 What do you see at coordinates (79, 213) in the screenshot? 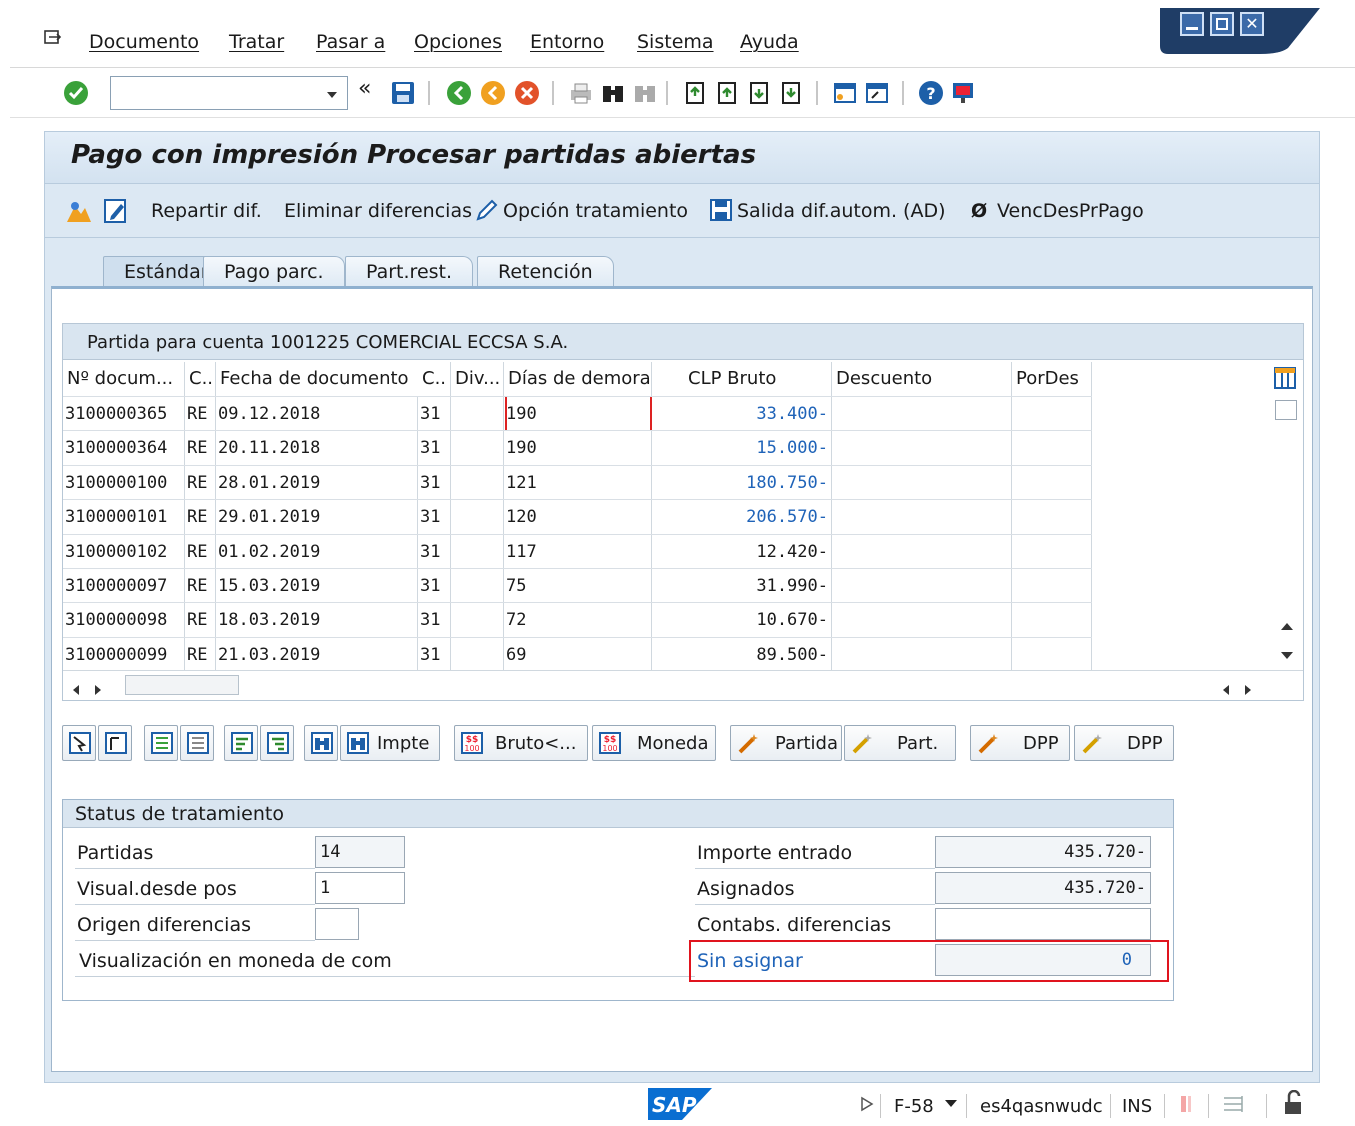
I see `overview-icon` at bounding box center [79, 213].